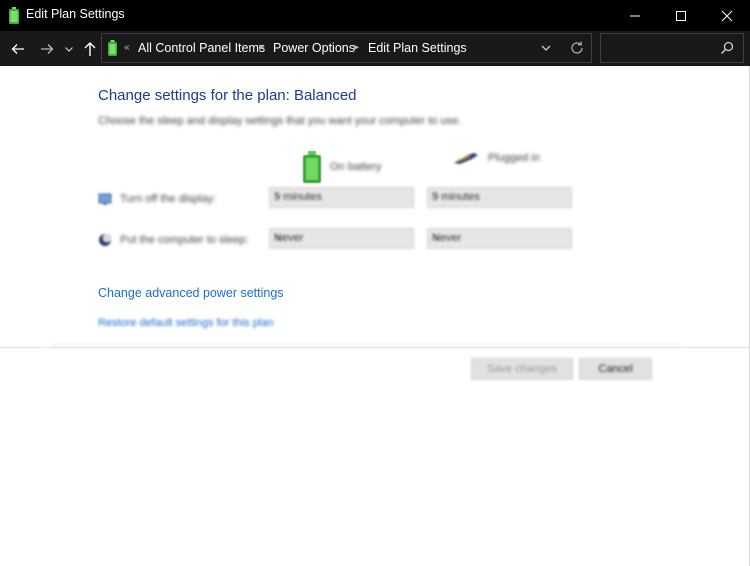 This screenshot has width=750, height=566. What do you see at coordinates (105, 239) in the screenshot?
I see `sleep-icon` at bounding box center [105, 239].